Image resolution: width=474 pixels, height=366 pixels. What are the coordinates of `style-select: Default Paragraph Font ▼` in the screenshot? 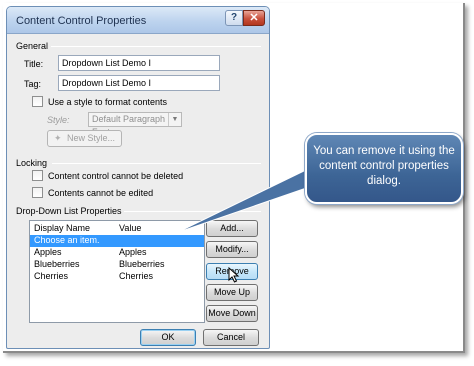 It's located at (135, 124).